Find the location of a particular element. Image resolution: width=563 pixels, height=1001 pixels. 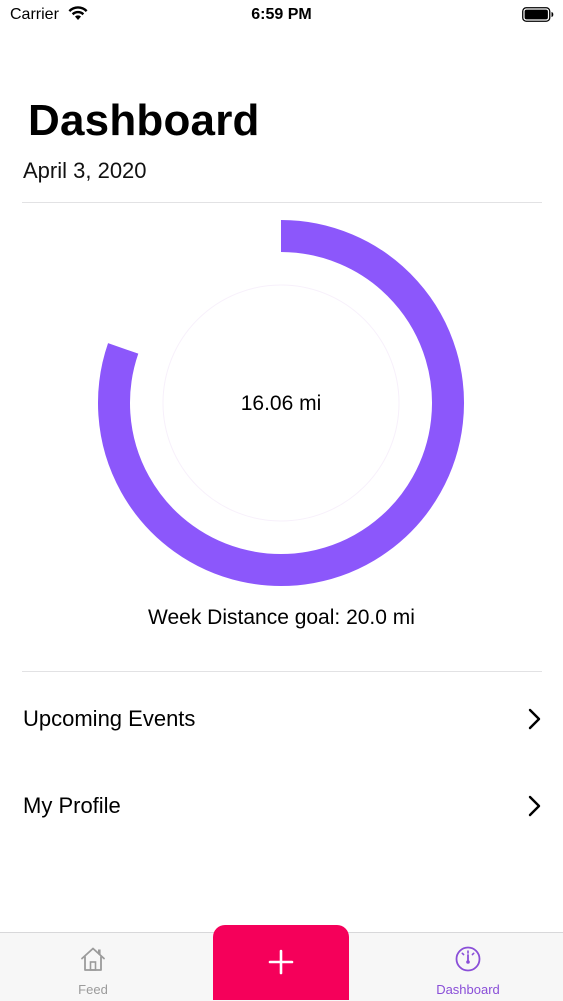

ring-value-label: 16.06 mi is located at coordinates (281, 403).